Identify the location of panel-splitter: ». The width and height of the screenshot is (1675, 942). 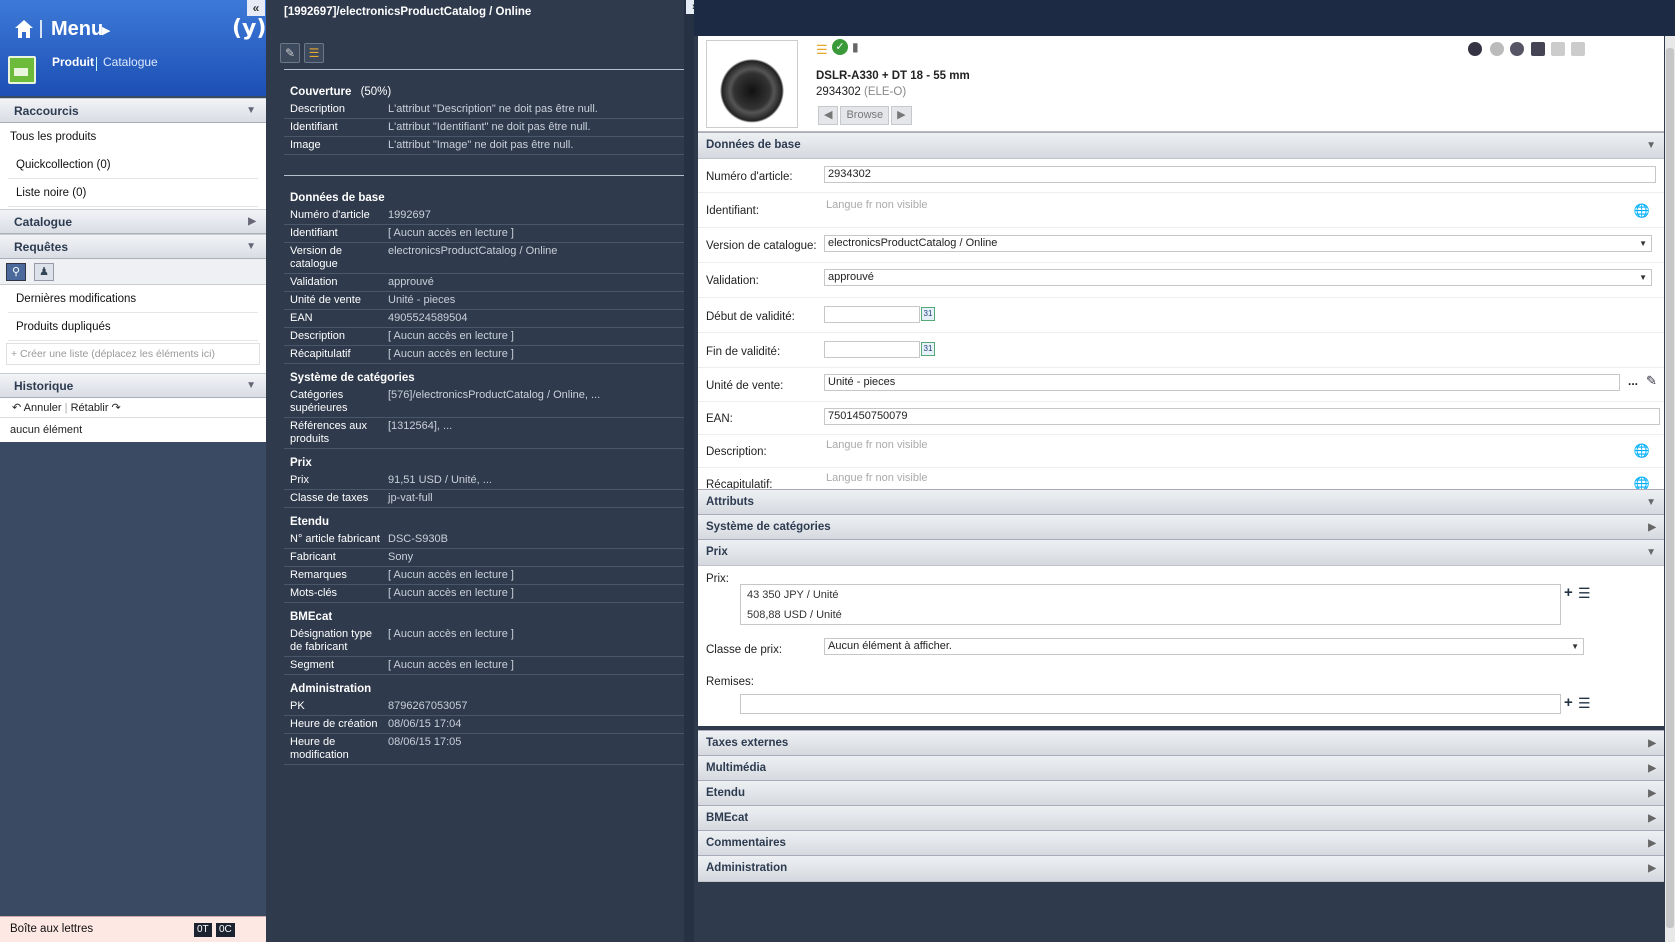
(694, 471).